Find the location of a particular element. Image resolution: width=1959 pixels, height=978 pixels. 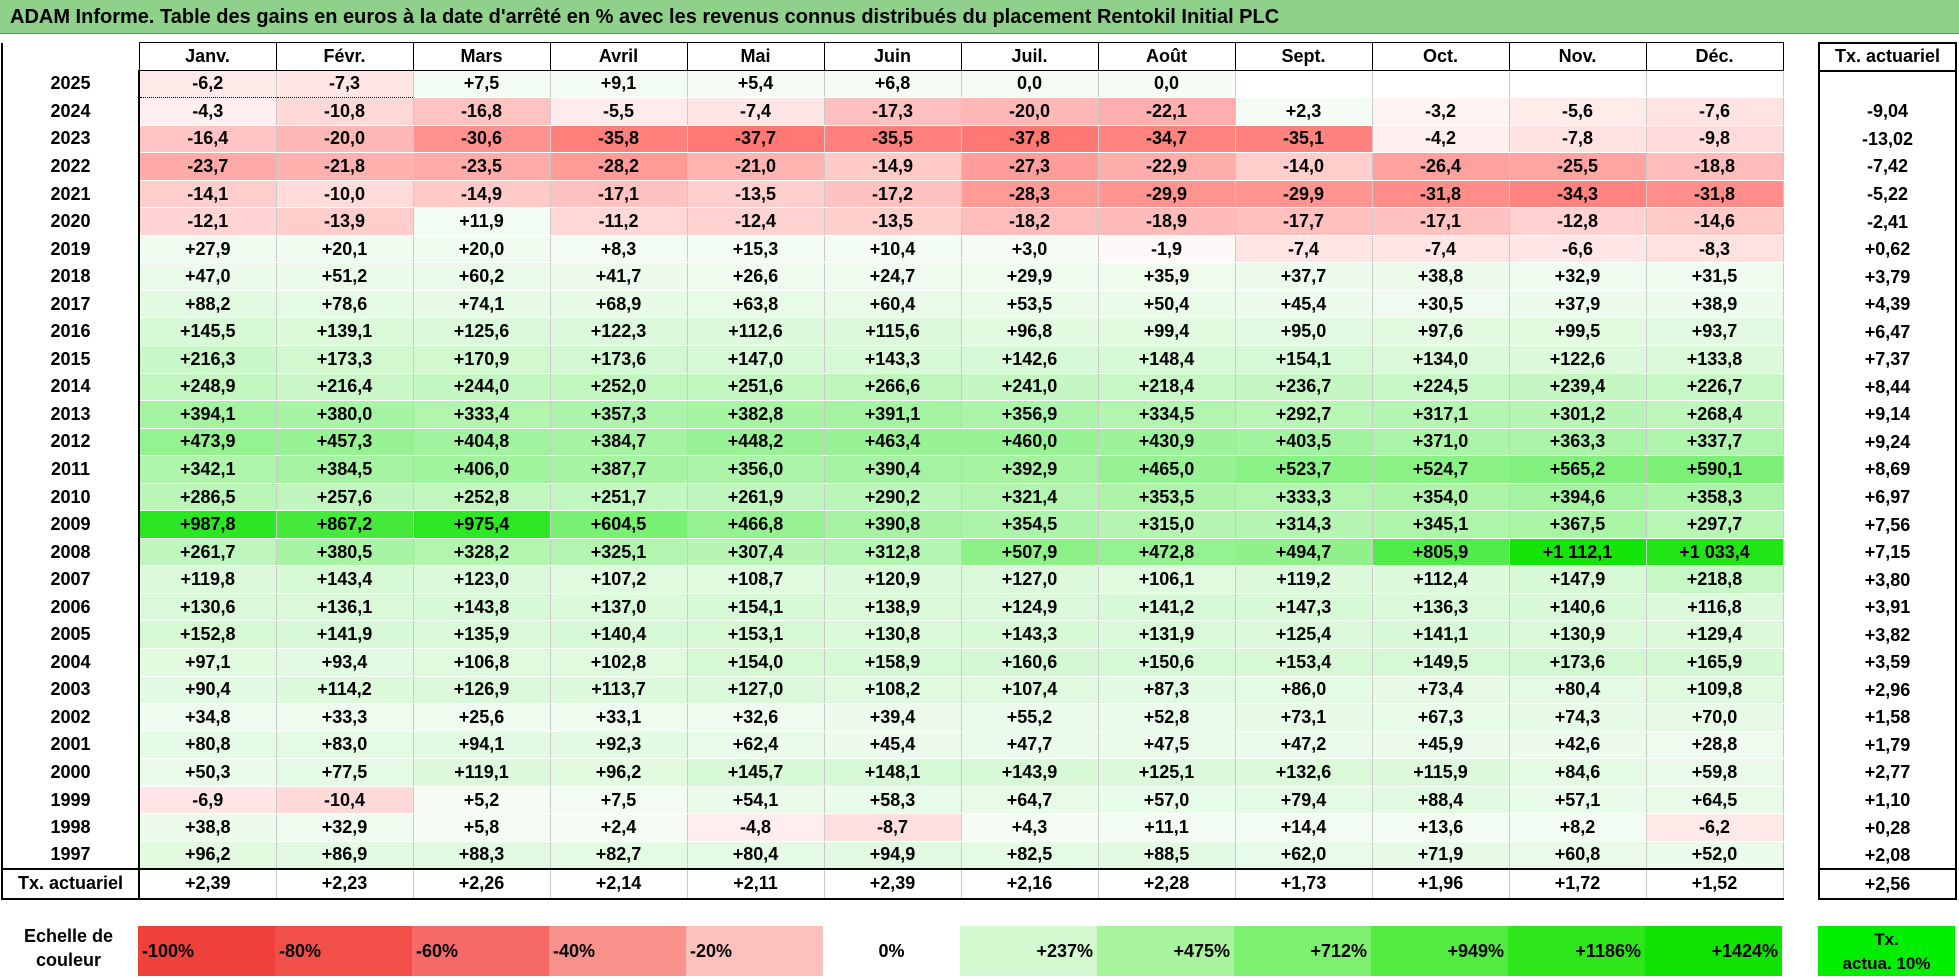

gain-cell: +301,2 is located at coordinates (1577, 414).